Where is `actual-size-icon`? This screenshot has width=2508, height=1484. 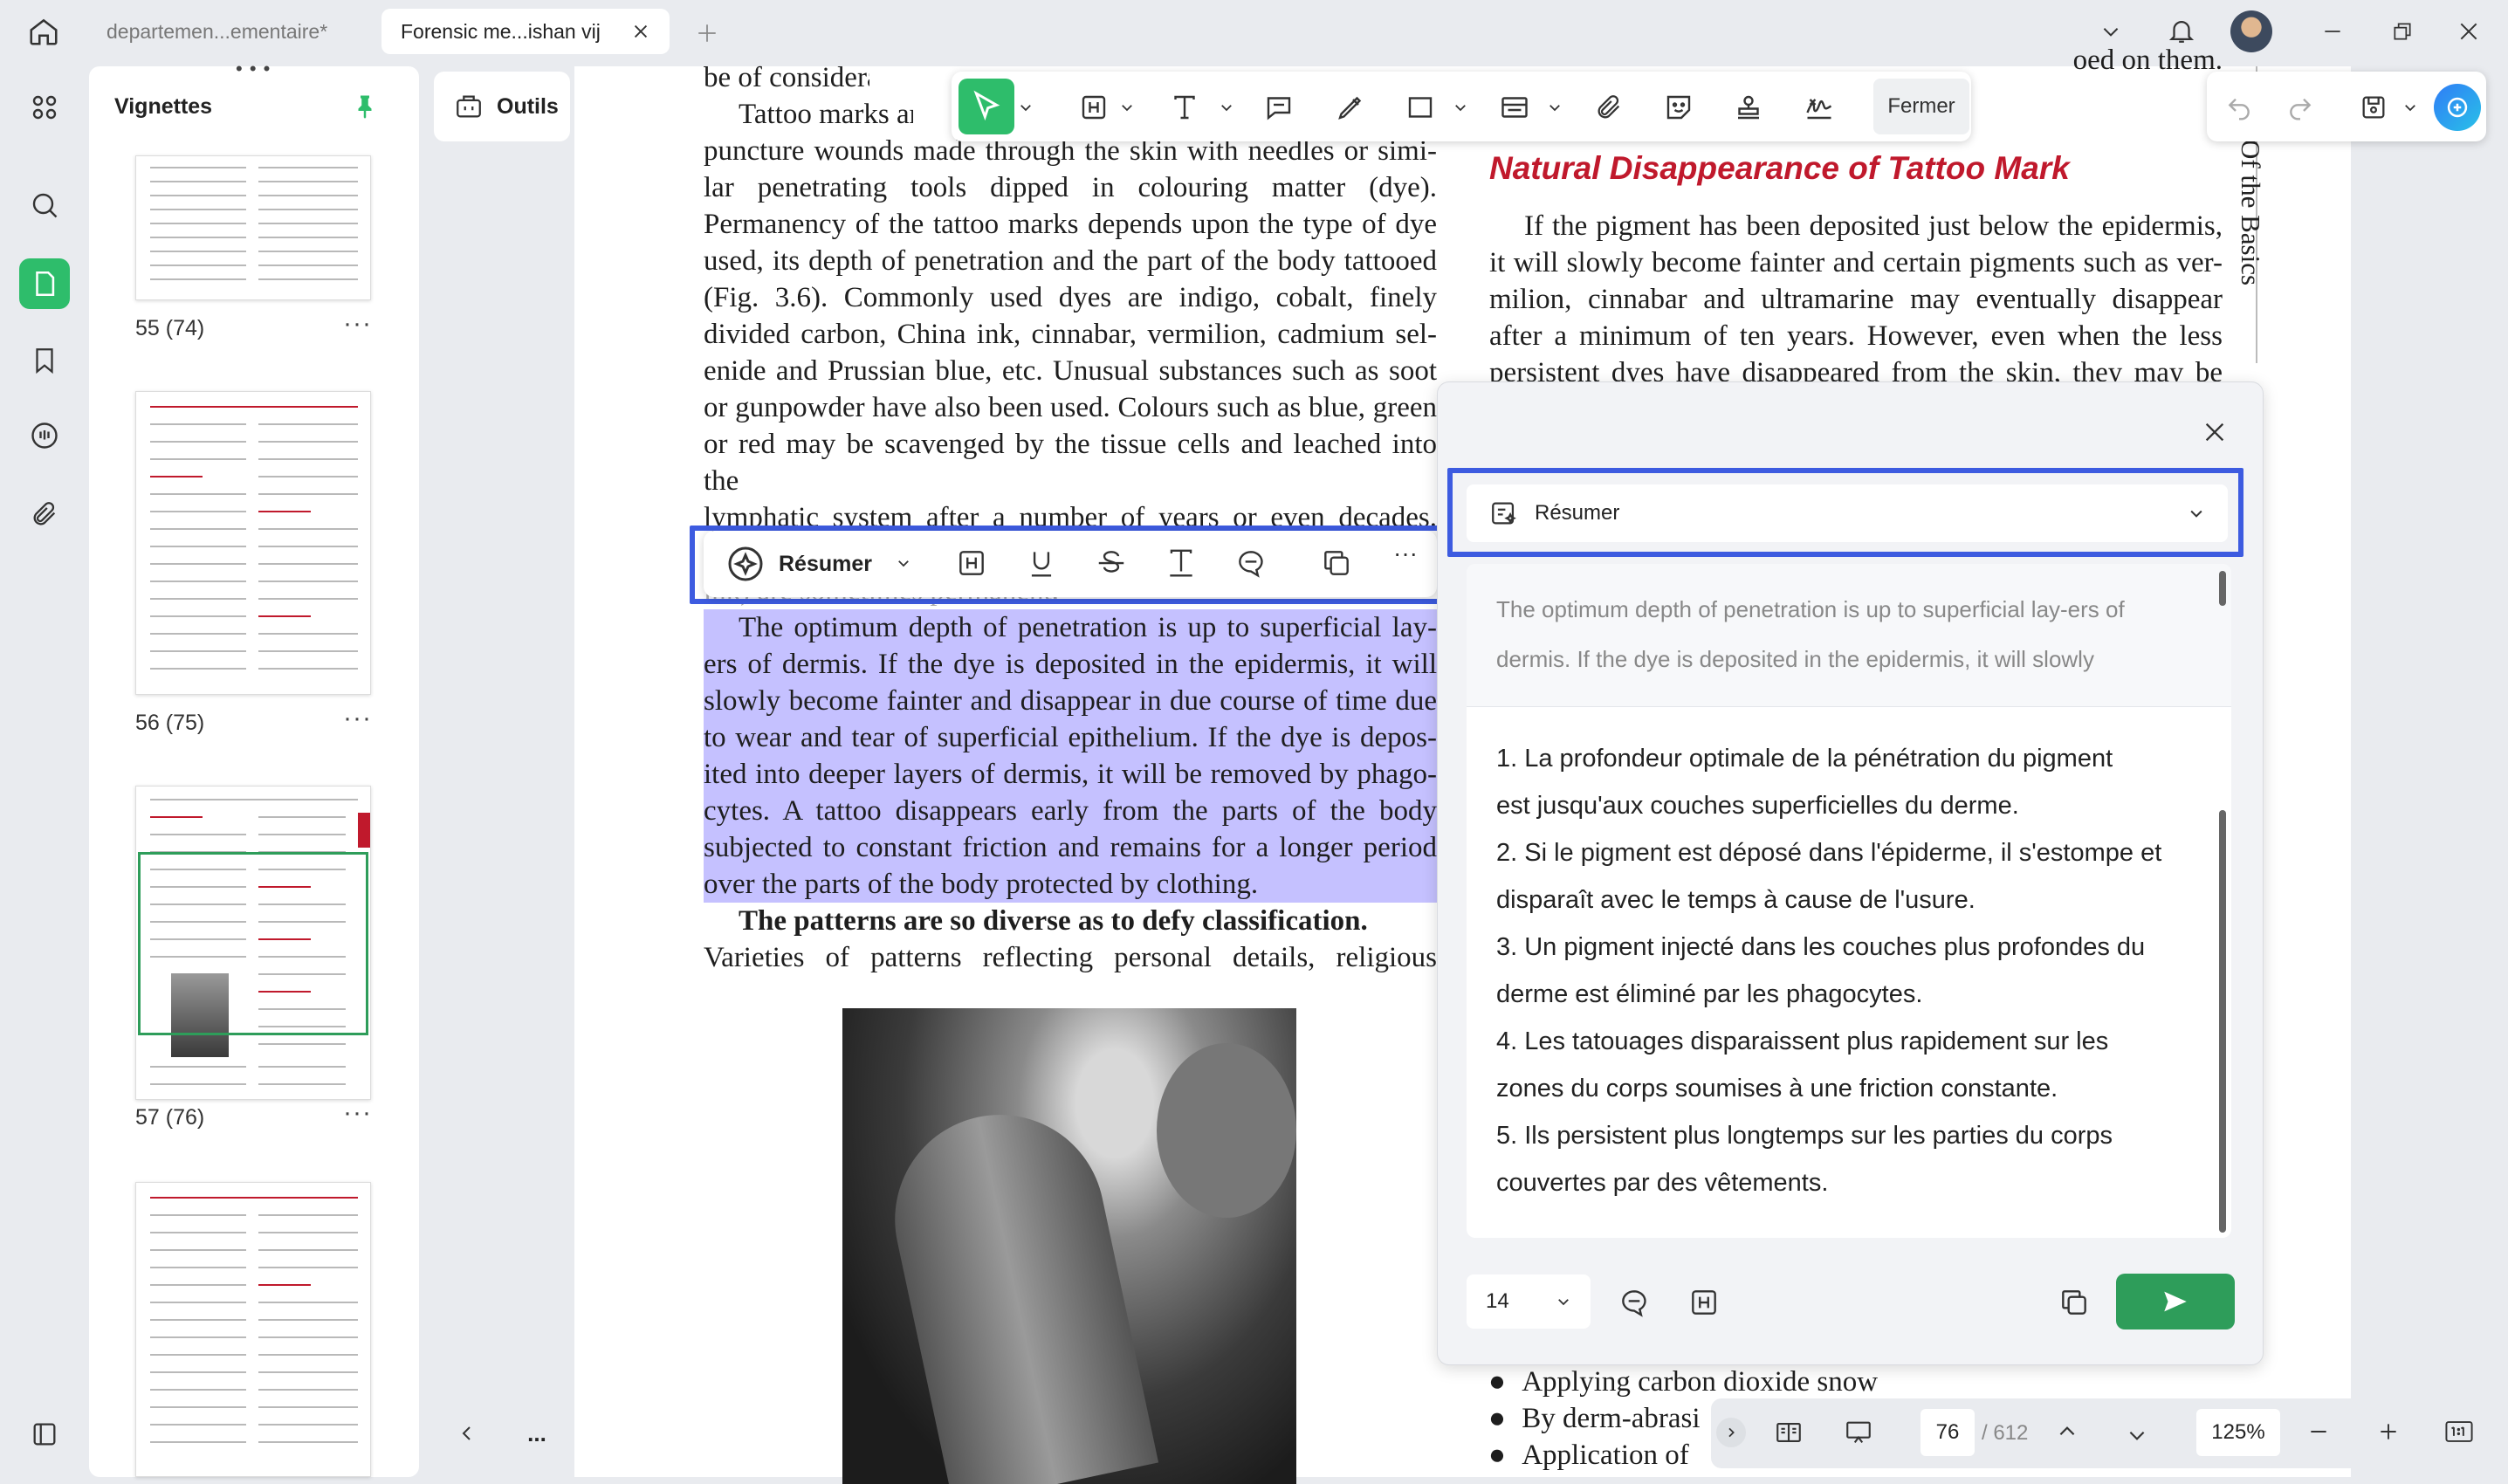
actual-size-icon is located at coordinates (2459, 1432).